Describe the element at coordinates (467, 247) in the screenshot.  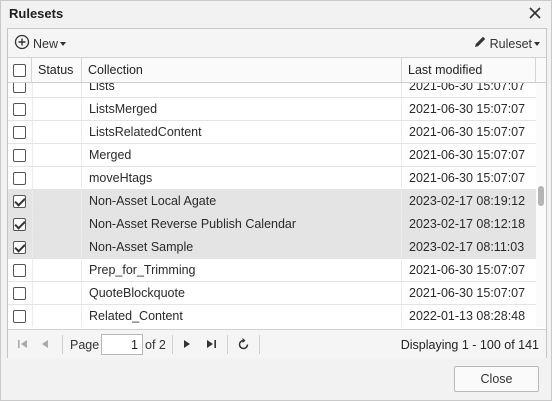
I see `last-modified-cell: 2023-02-17 08:11:03` at that location.